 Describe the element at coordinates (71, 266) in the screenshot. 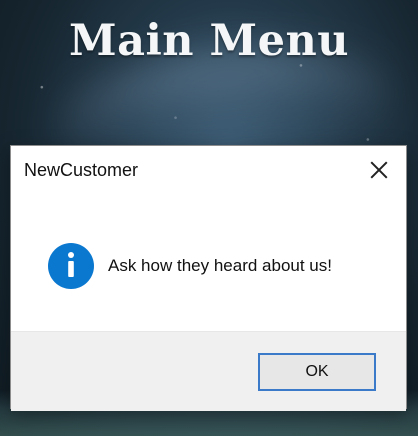

I see `info-icon` at that location.